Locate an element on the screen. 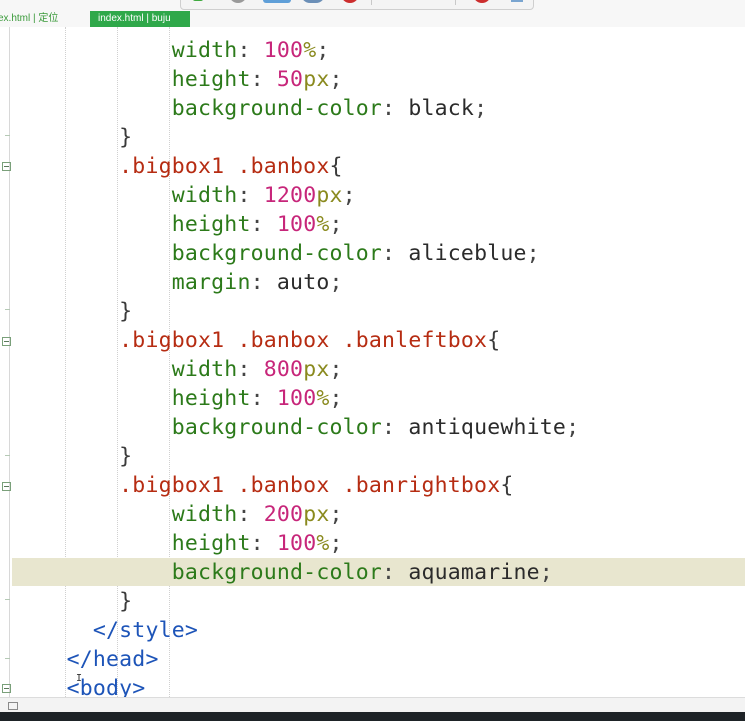  css-selector: .bigbox1 .banbox .banrightbox is located at coordinates (310, 485).